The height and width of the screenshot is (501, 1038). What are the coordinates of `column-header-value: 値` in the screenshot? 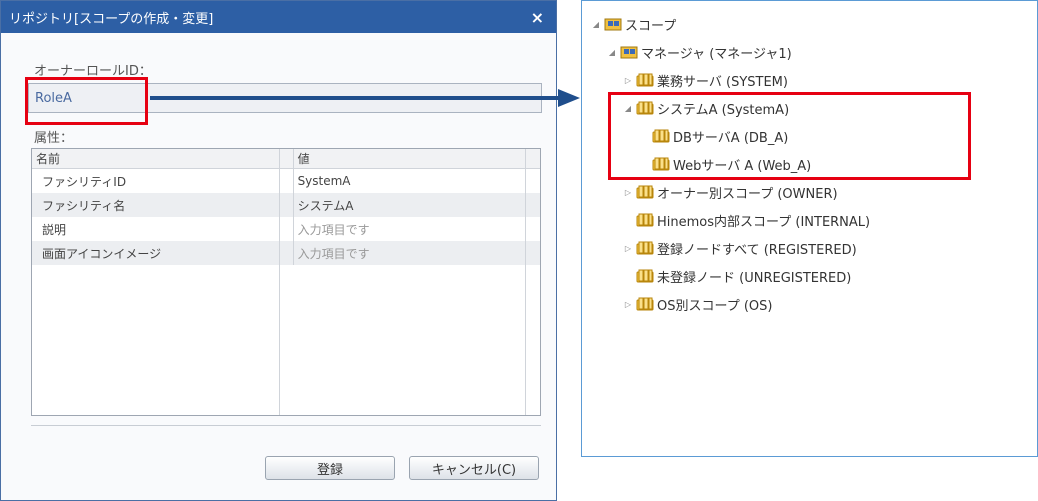 It's located at (416, 159).